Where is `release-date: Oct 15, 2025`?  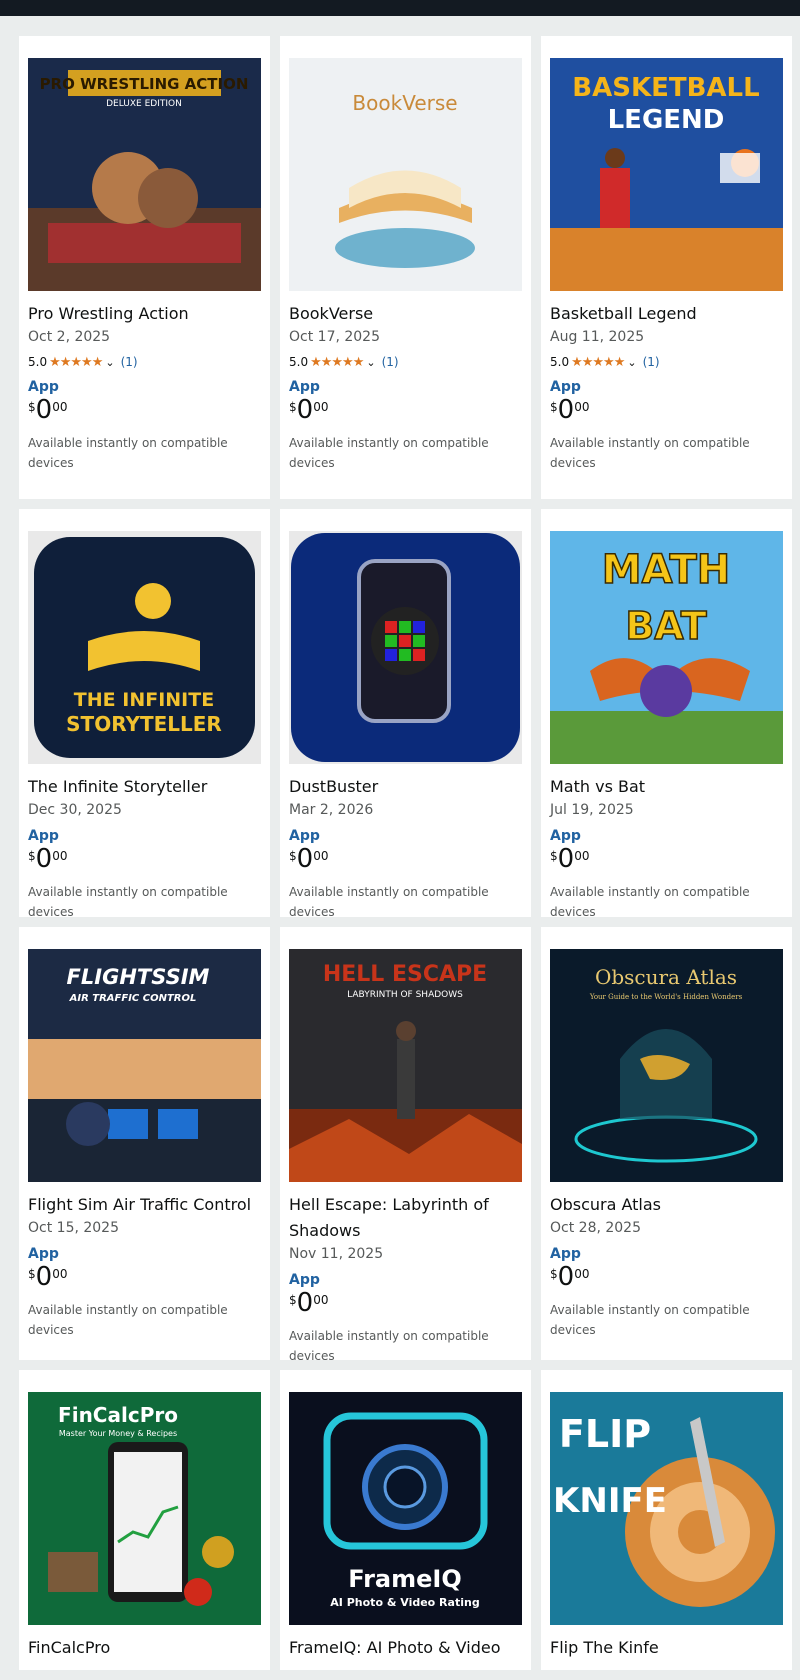 release-date: Oct 15, 2025 is located at coordinates (73, 1228).